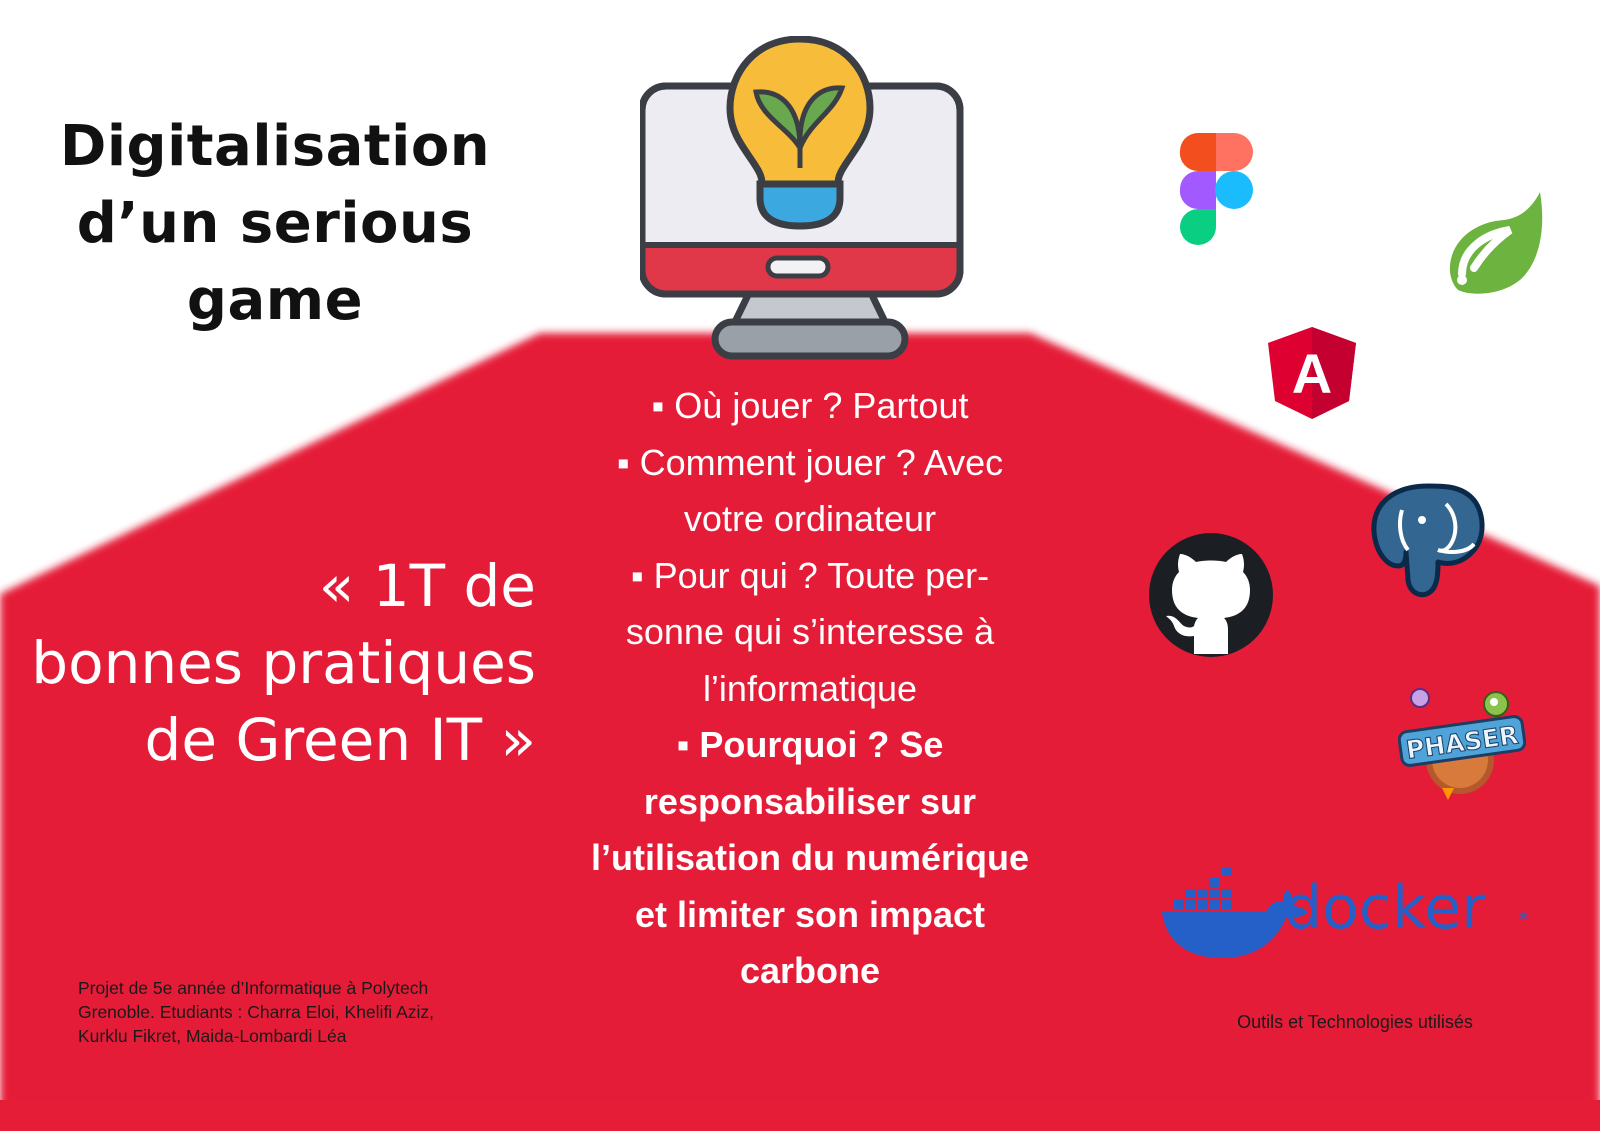 The height and width of the screenshot is (1131, 1600). I want to click on title-line-2: d’un serious, so click(275, 223).